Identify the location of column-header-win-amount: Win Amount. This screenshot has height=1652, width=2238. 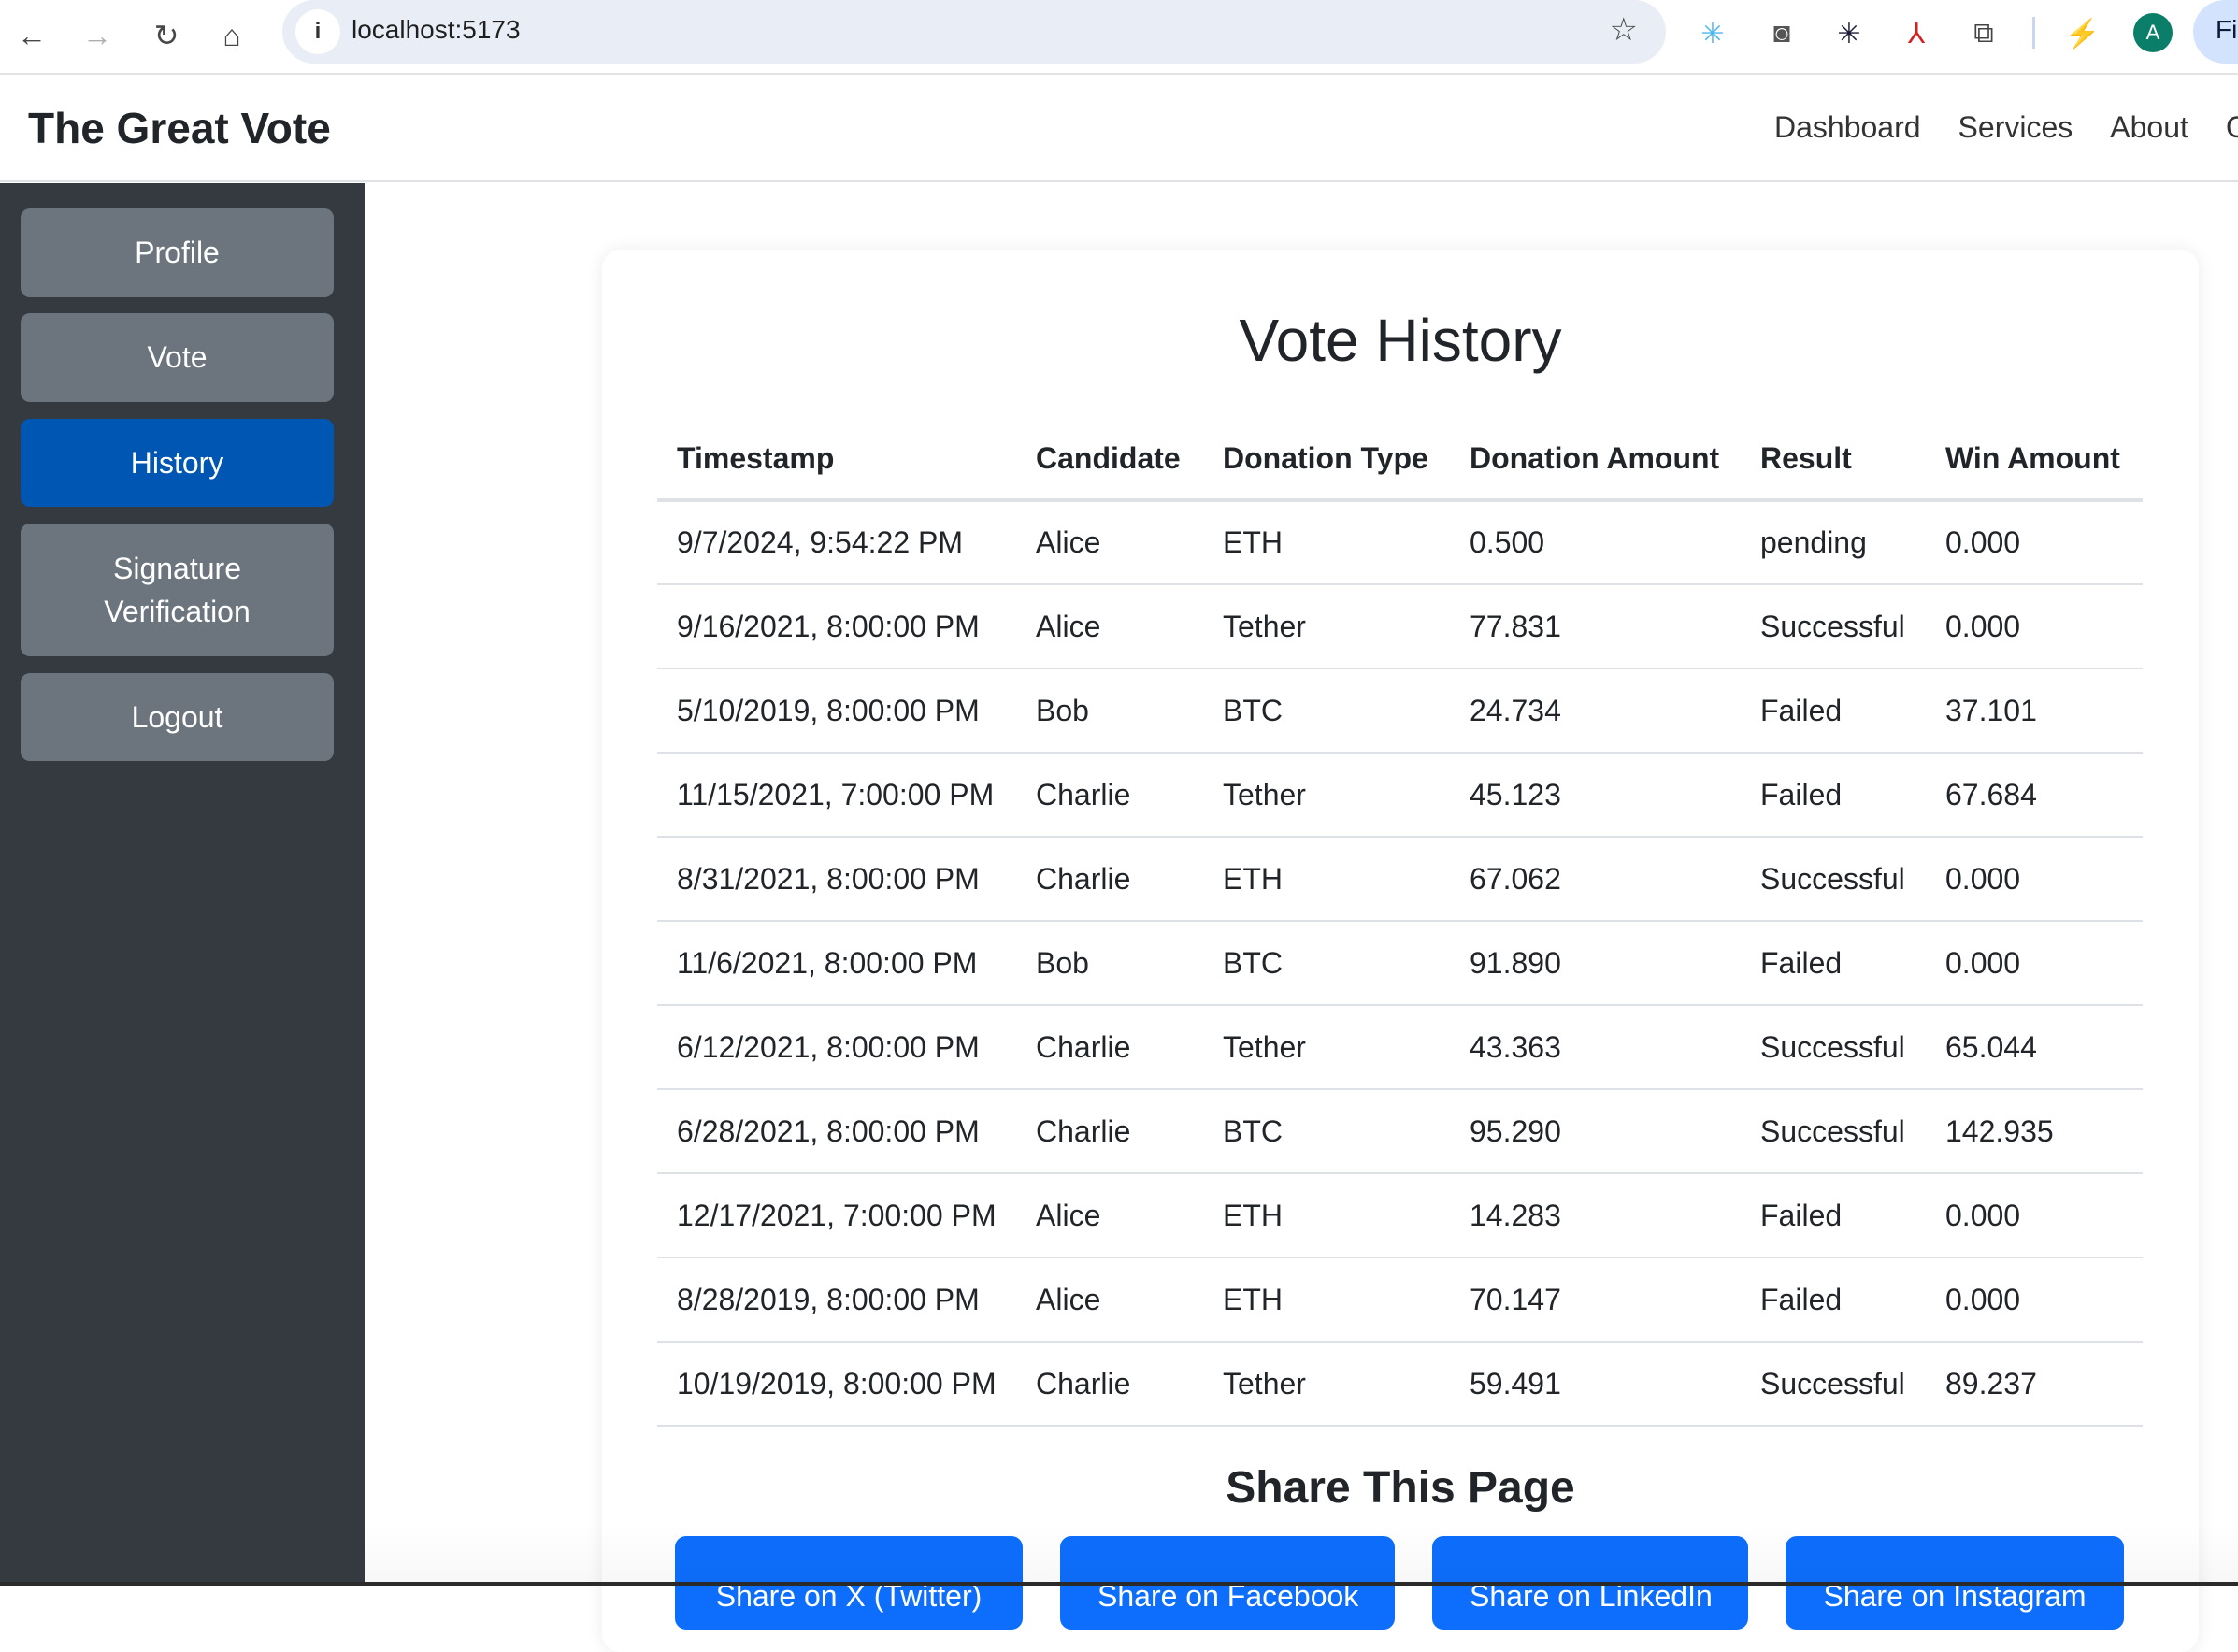
(2035, 460).